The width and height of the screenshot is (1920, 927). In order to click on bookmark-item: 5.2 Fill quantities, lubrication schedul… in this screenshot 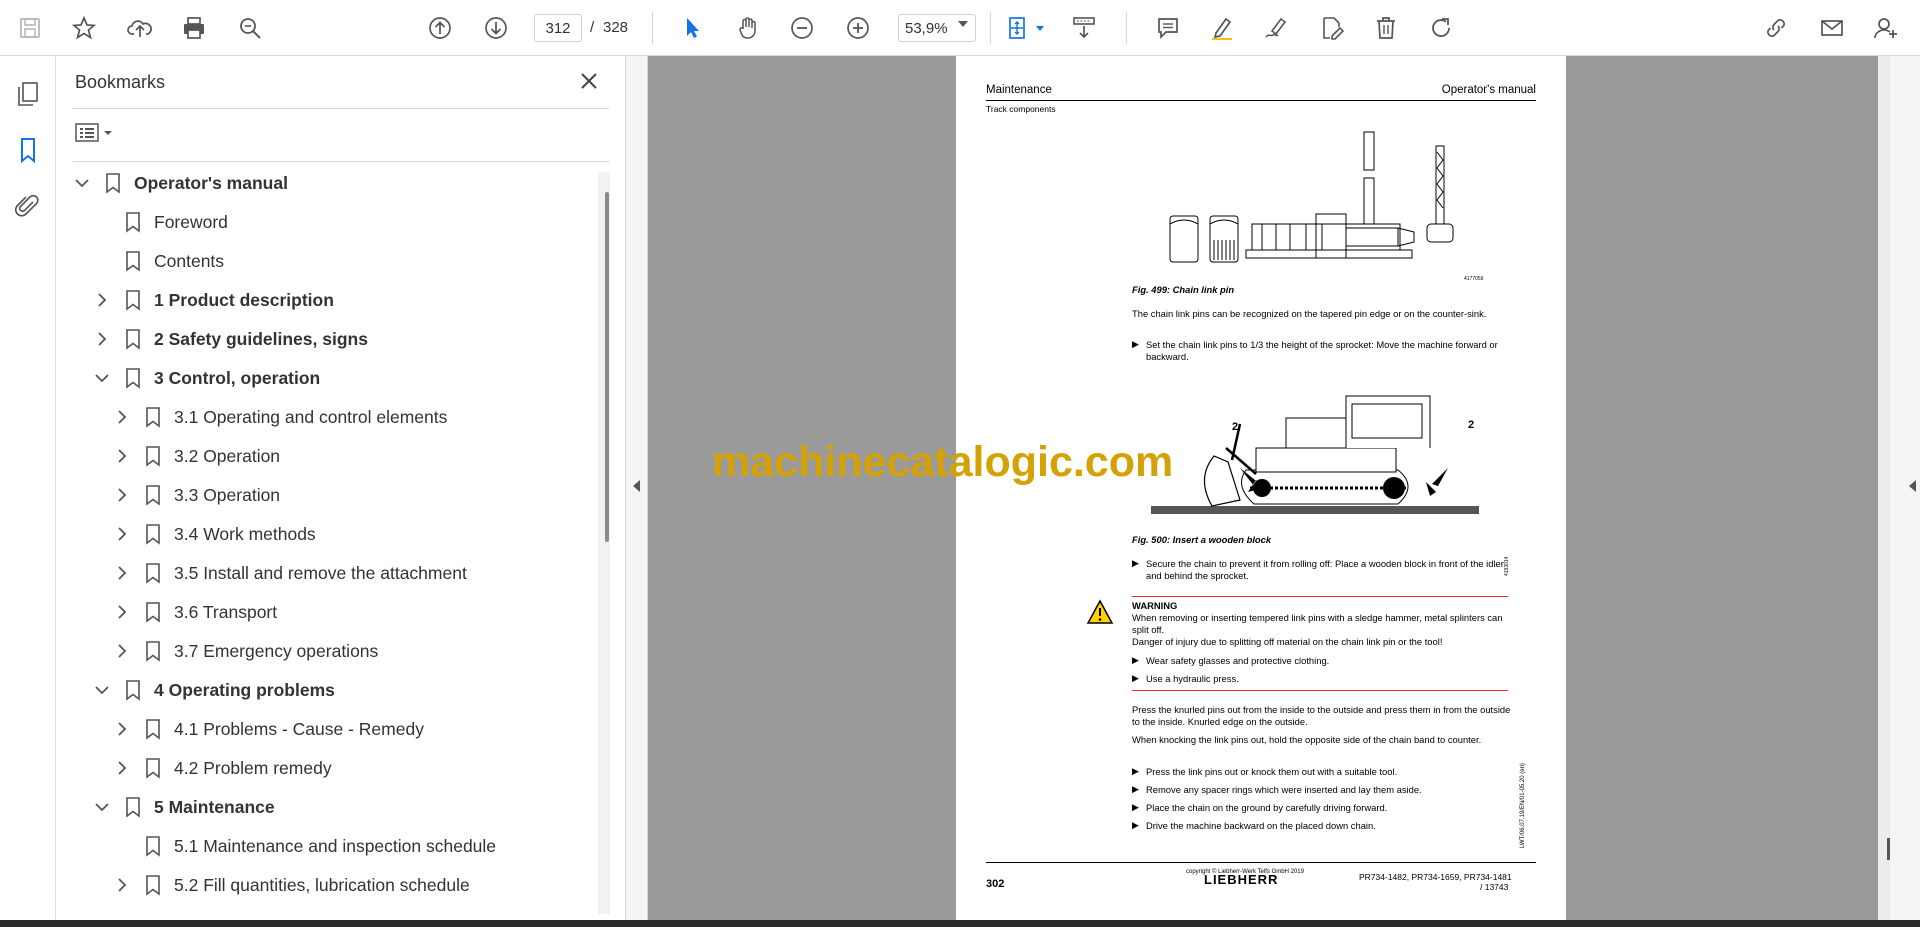, I will do `click(291, 885)`.